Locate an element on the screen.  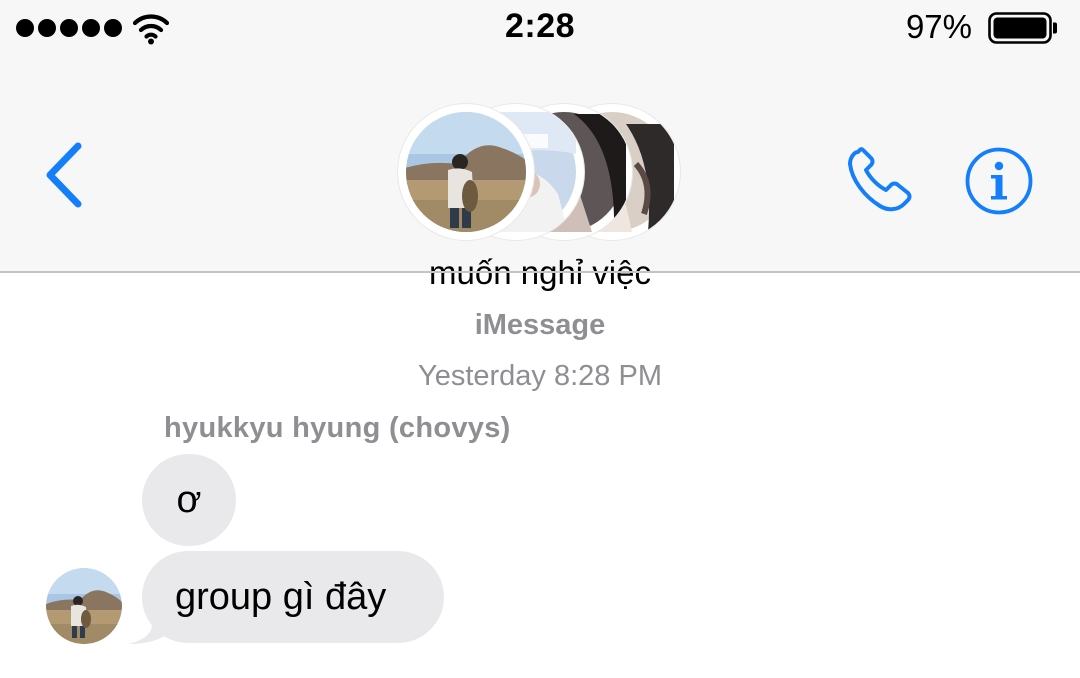
participant-avatar is located at coordinates (466, 172).